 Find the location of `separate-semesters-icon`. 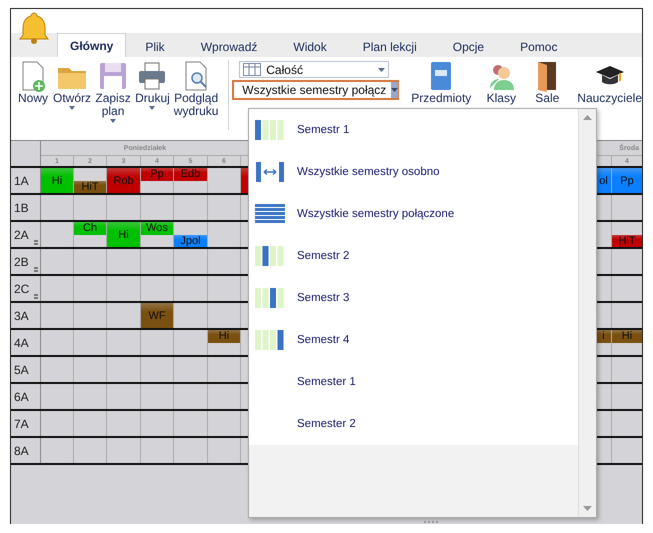

separate-semesters-icon is located at coordinates (270, 172).